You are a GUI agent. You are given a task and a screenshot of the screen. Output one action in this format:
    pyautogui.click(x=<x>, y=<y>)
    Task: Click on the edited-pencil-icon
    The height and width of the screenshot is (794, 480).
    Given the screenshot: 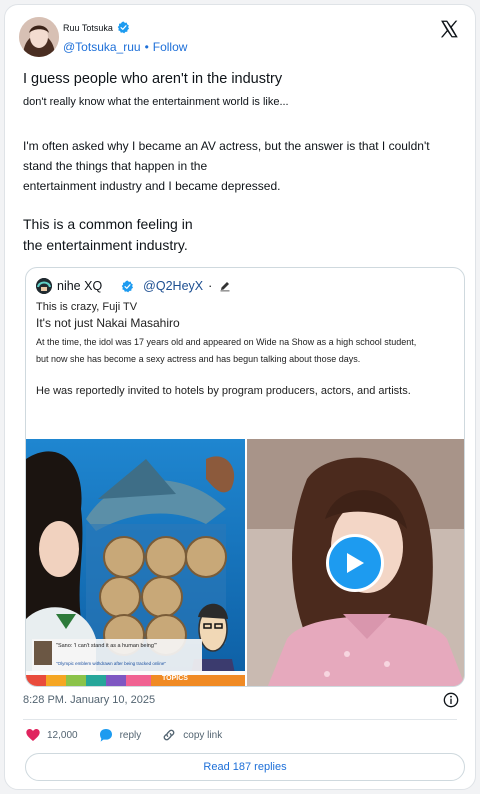 What is the action you would take?
    pyautogui.click(x=225, y=287)
    